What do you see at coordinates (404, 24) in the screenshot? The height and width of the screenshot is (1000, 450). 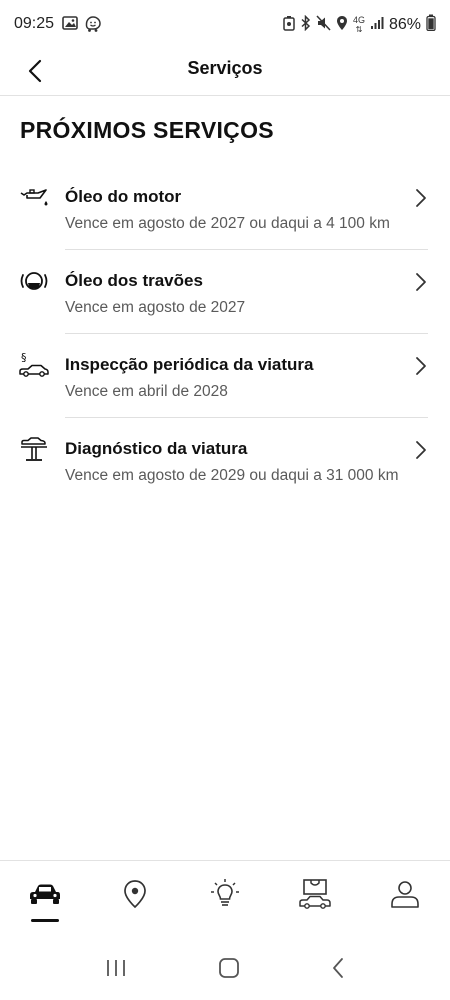 I see `battery-percent: 86%` at bounding box center [404, 24].